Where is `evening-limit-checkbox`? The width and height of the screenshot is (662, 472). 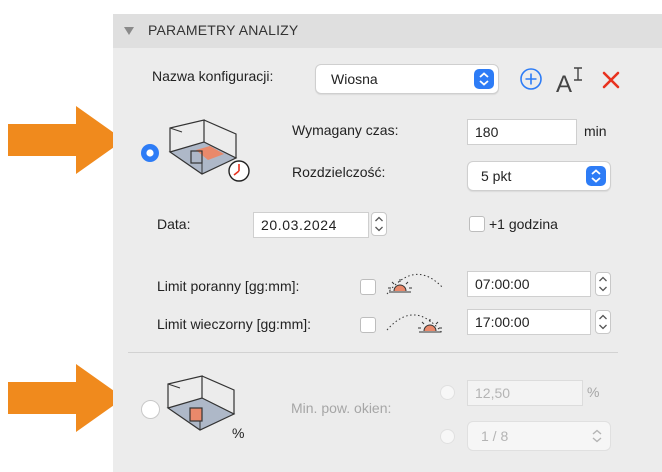 evening-limit-checkbox is located at coordinates (368, 325).